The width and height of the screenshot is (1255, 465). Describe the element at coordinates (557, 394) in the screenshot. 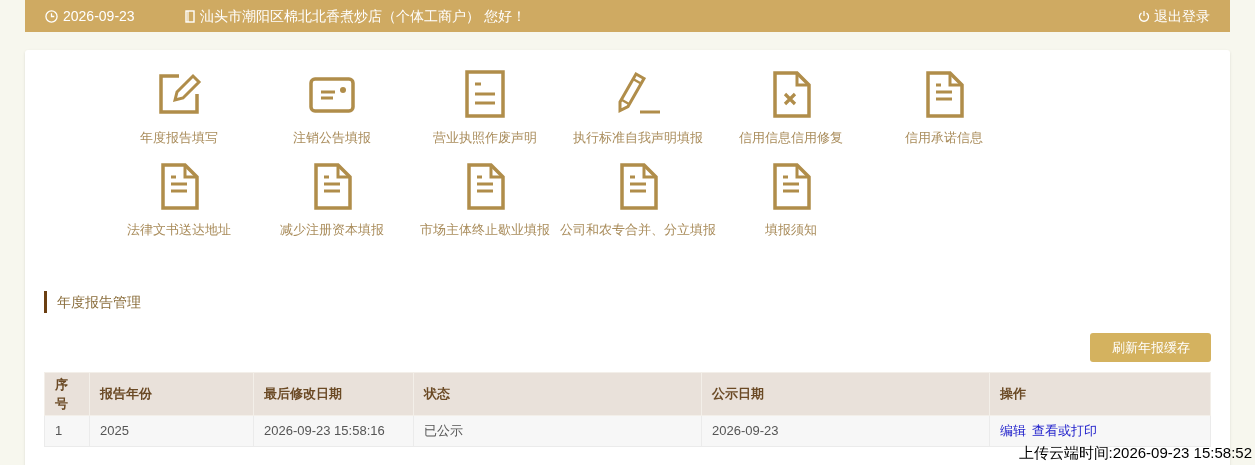

I see `column-header: 状态` at that location.